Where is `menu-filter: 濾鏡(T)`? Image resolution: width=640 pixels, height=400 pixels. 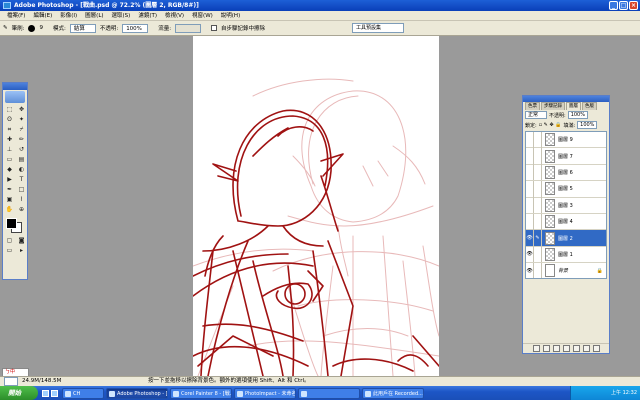 menu-filter: 濾鏡(T) is located at coordinates (147, 15).